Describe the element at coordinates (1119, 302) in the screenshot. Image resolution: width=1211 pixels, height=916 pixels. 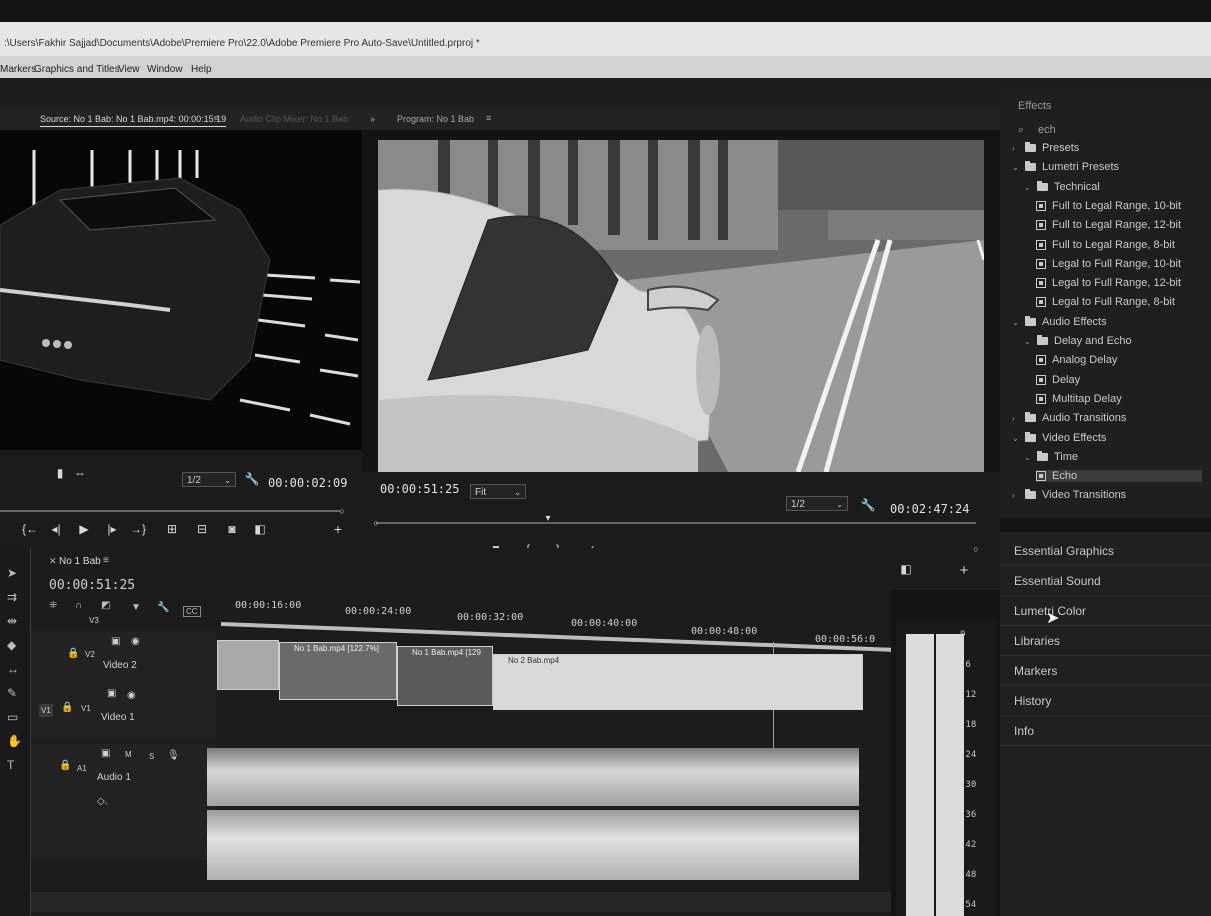
I see `effects-item: Legal to Full Range, 8-bit` at that location.